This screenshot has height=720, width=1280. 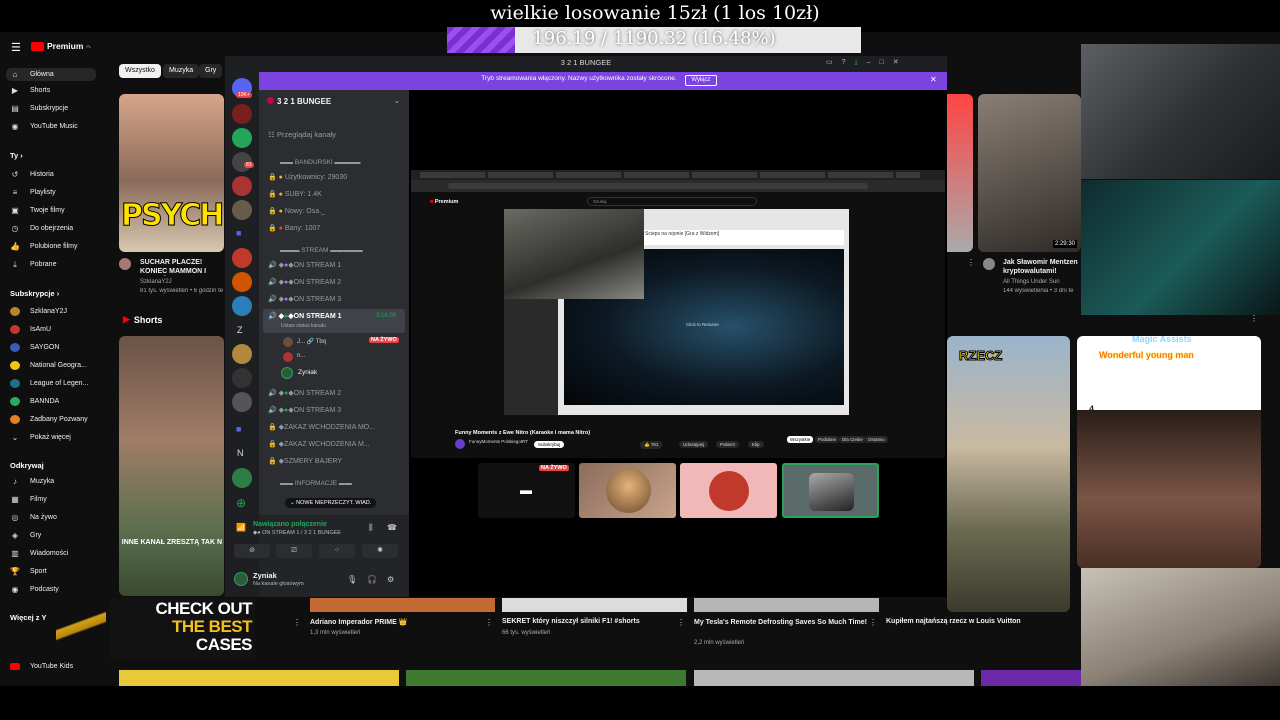 I want to click on add-server-icon: ⊕, so click(x=241, y=503).